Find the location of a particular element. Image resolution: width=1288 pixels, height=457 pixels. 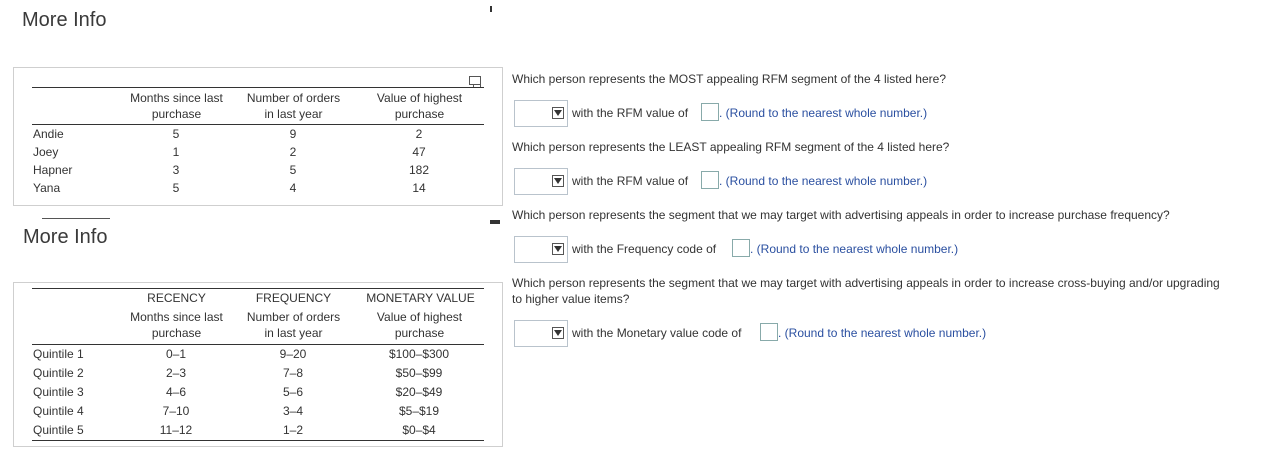

divider is located at coordinates (76, 218).